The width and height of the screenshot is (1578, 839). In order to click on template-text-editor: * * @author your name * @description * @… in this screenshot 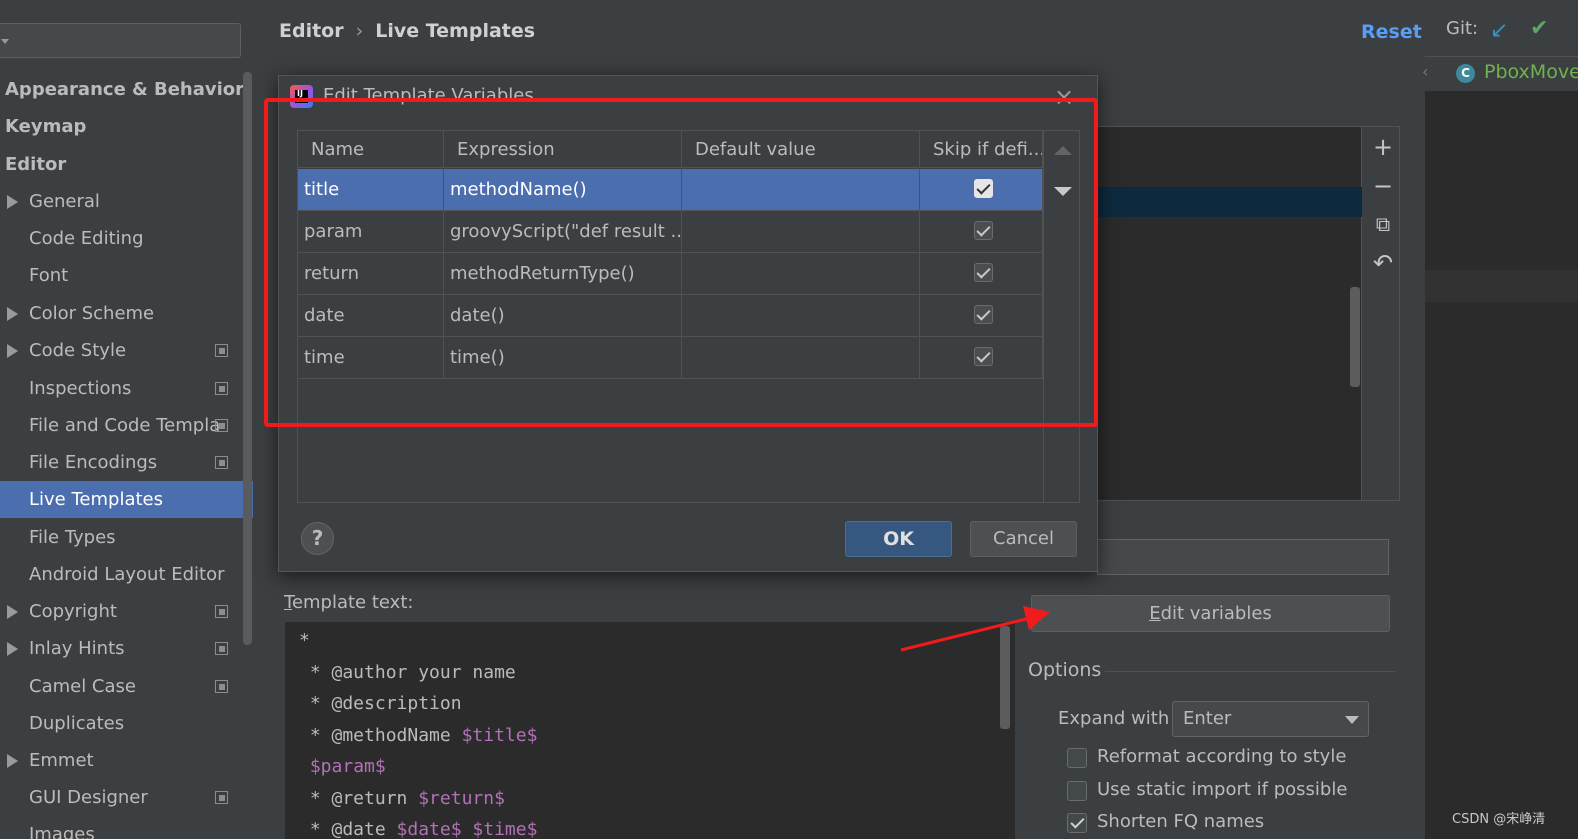, I will do `click(650, 730)`.